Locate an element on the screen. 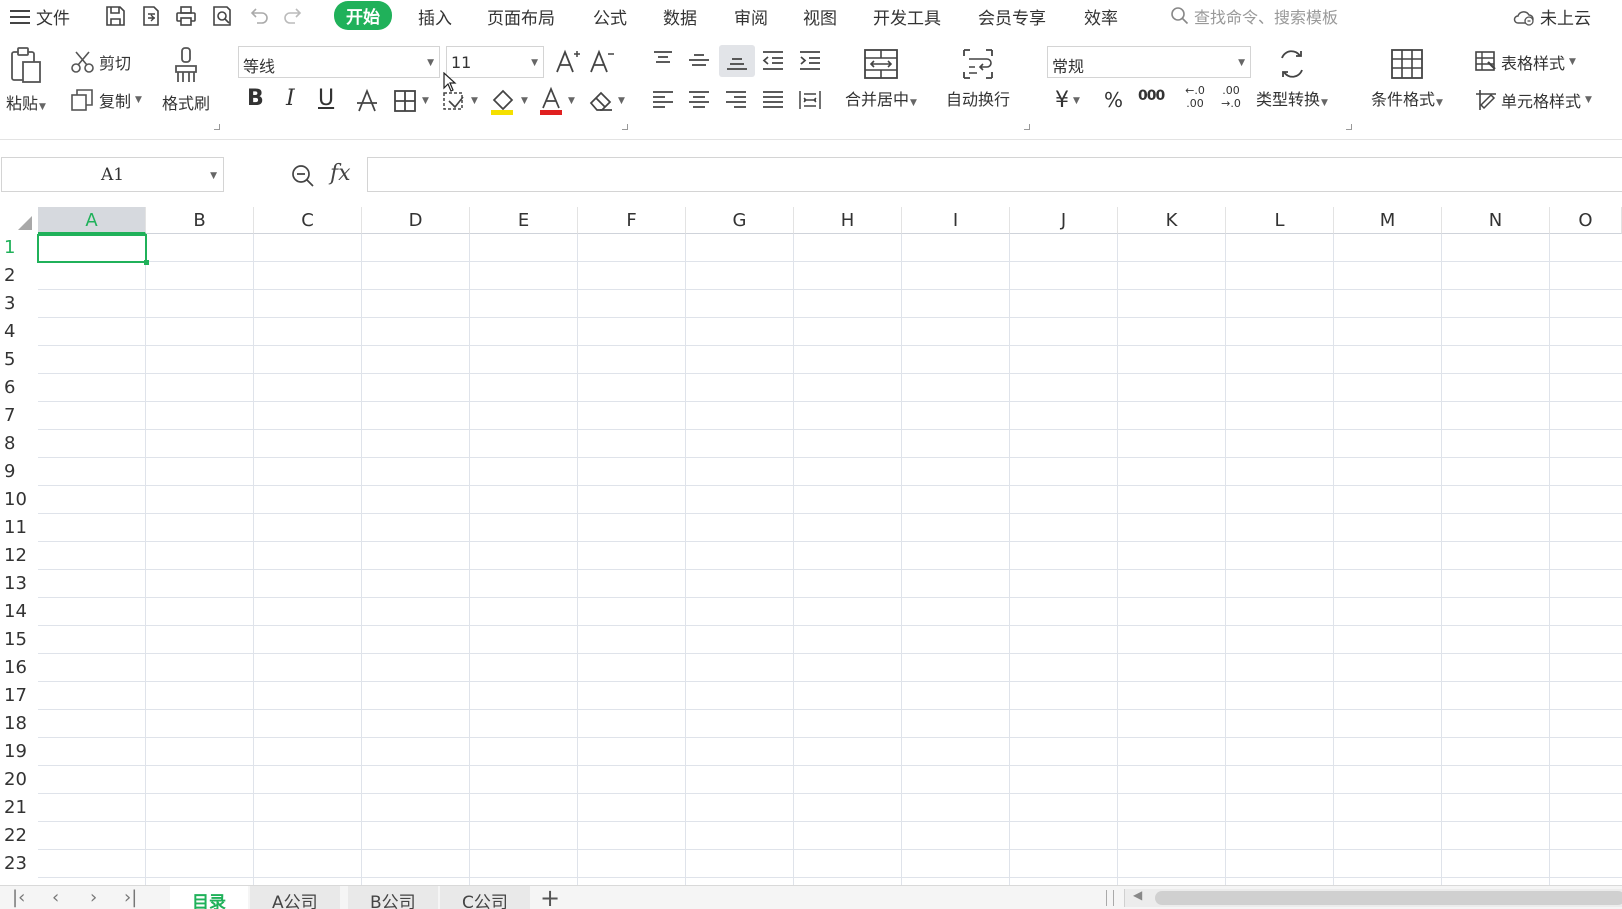 This screenshot has height=909, width=1622. increase-indent-button is located at coordinates (810, 60).